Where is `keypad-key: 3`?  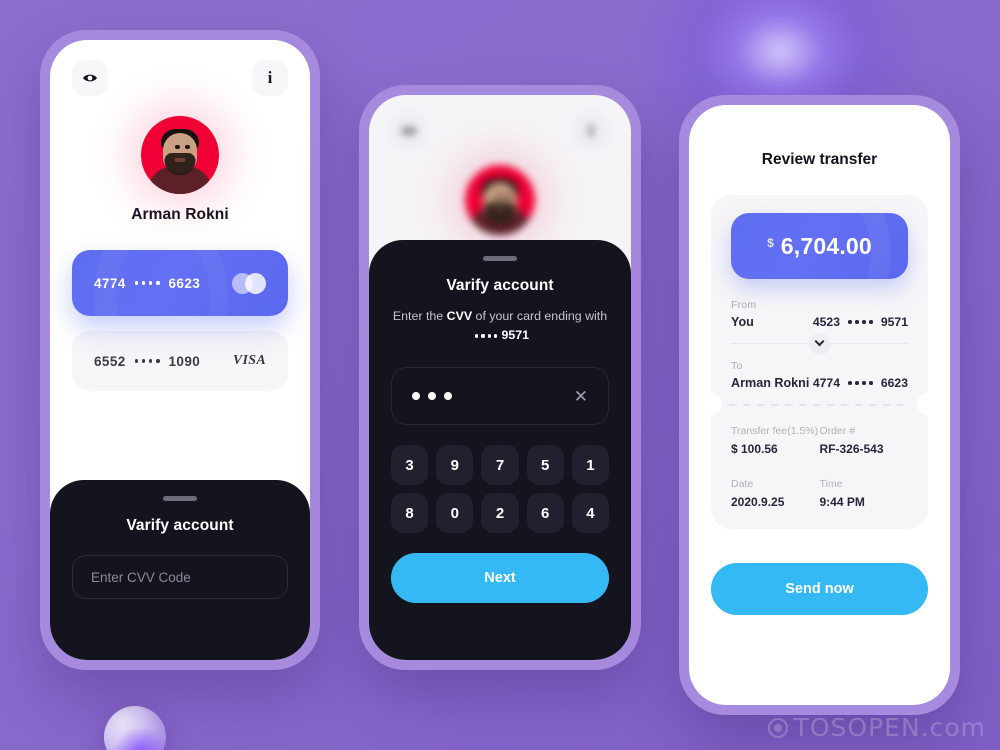 keypad-key: 3 is located at coordinates (410, 465).